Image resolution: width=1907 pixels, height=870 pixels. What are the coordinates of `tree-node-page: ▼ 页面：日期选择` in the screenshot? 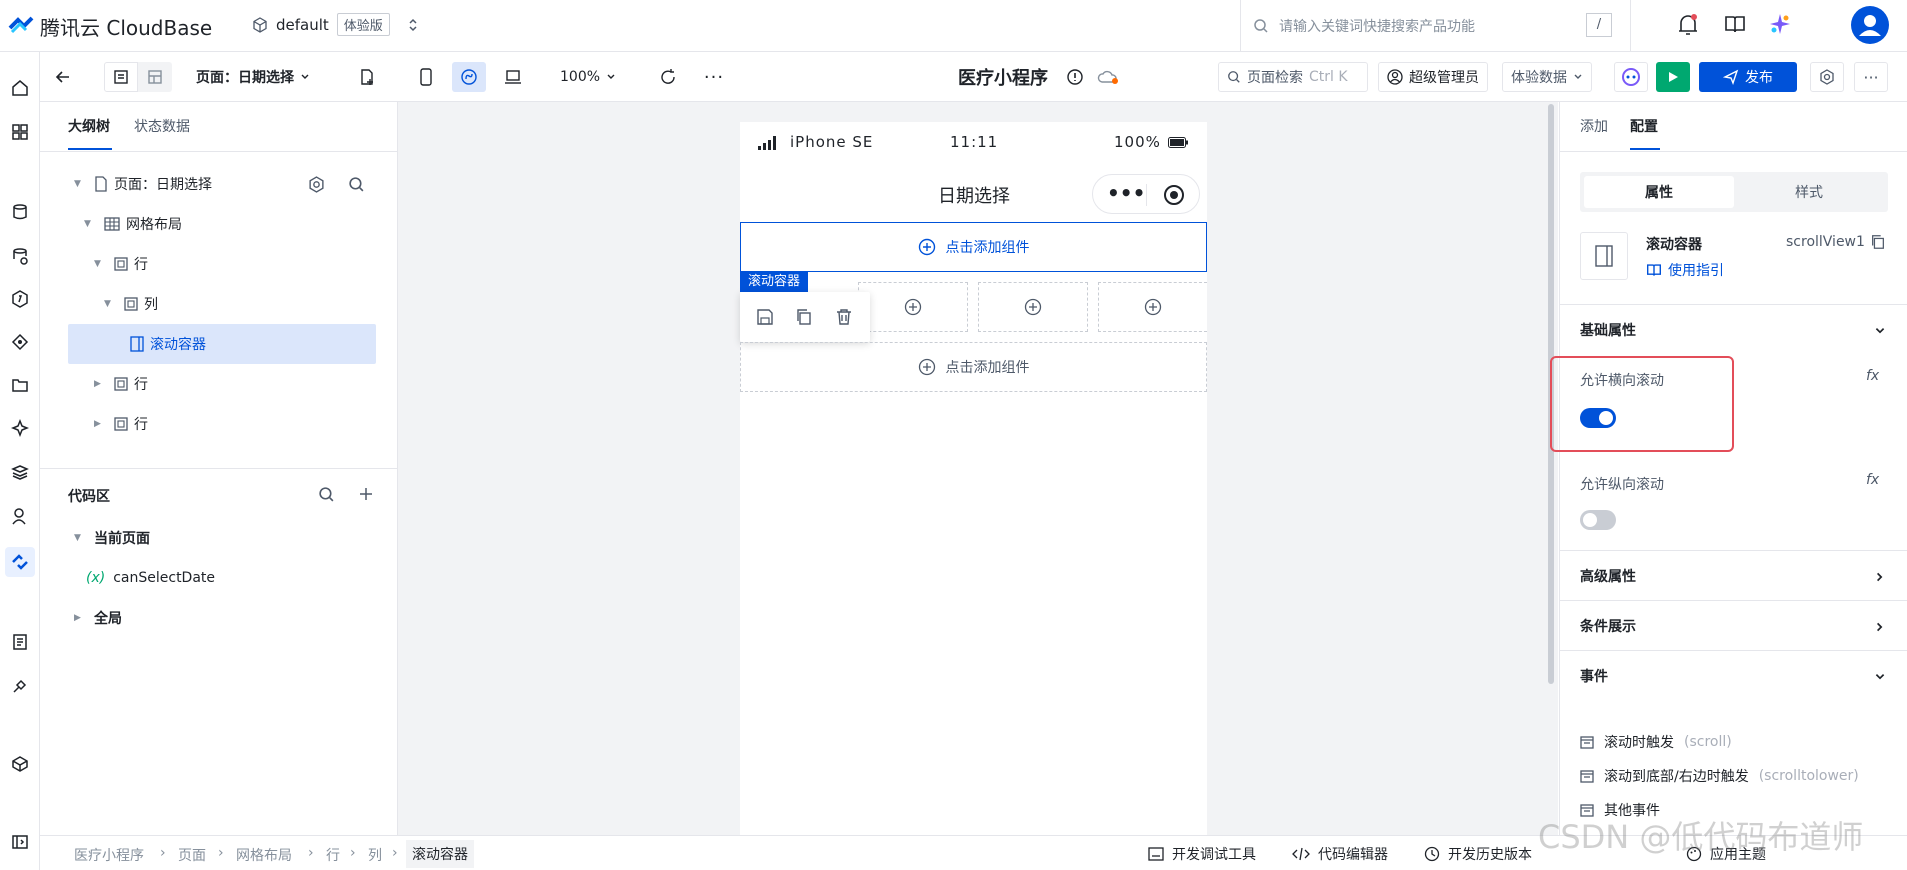 It's located at (219, 184).